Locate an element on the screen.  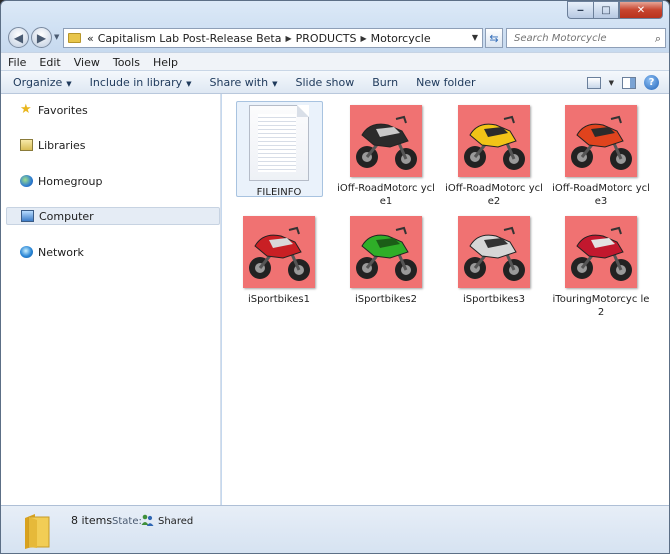
state-value: Shared is located at coordinates (176, 521).